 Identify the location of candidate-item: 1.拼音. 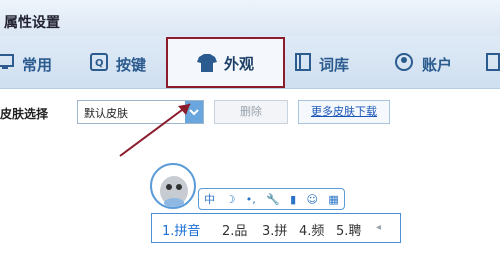
(181, 229).